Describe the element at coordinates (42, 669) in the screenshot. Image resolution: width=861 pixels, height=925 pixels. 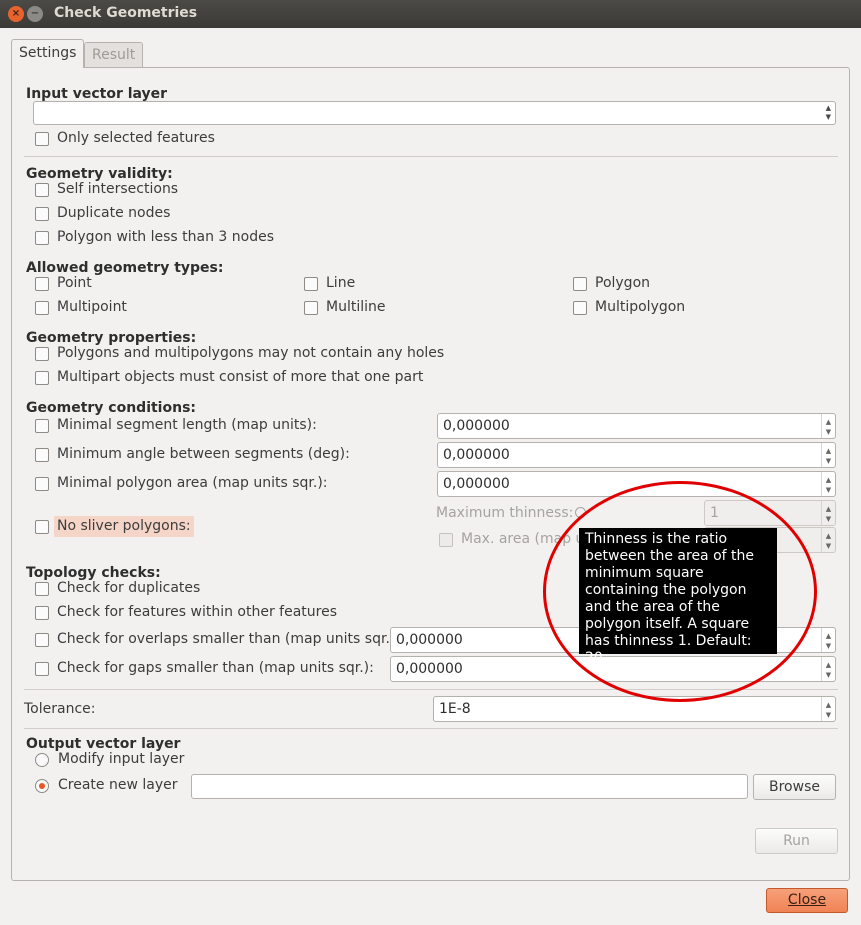
I see `check-gaps-checkbox` at that location.